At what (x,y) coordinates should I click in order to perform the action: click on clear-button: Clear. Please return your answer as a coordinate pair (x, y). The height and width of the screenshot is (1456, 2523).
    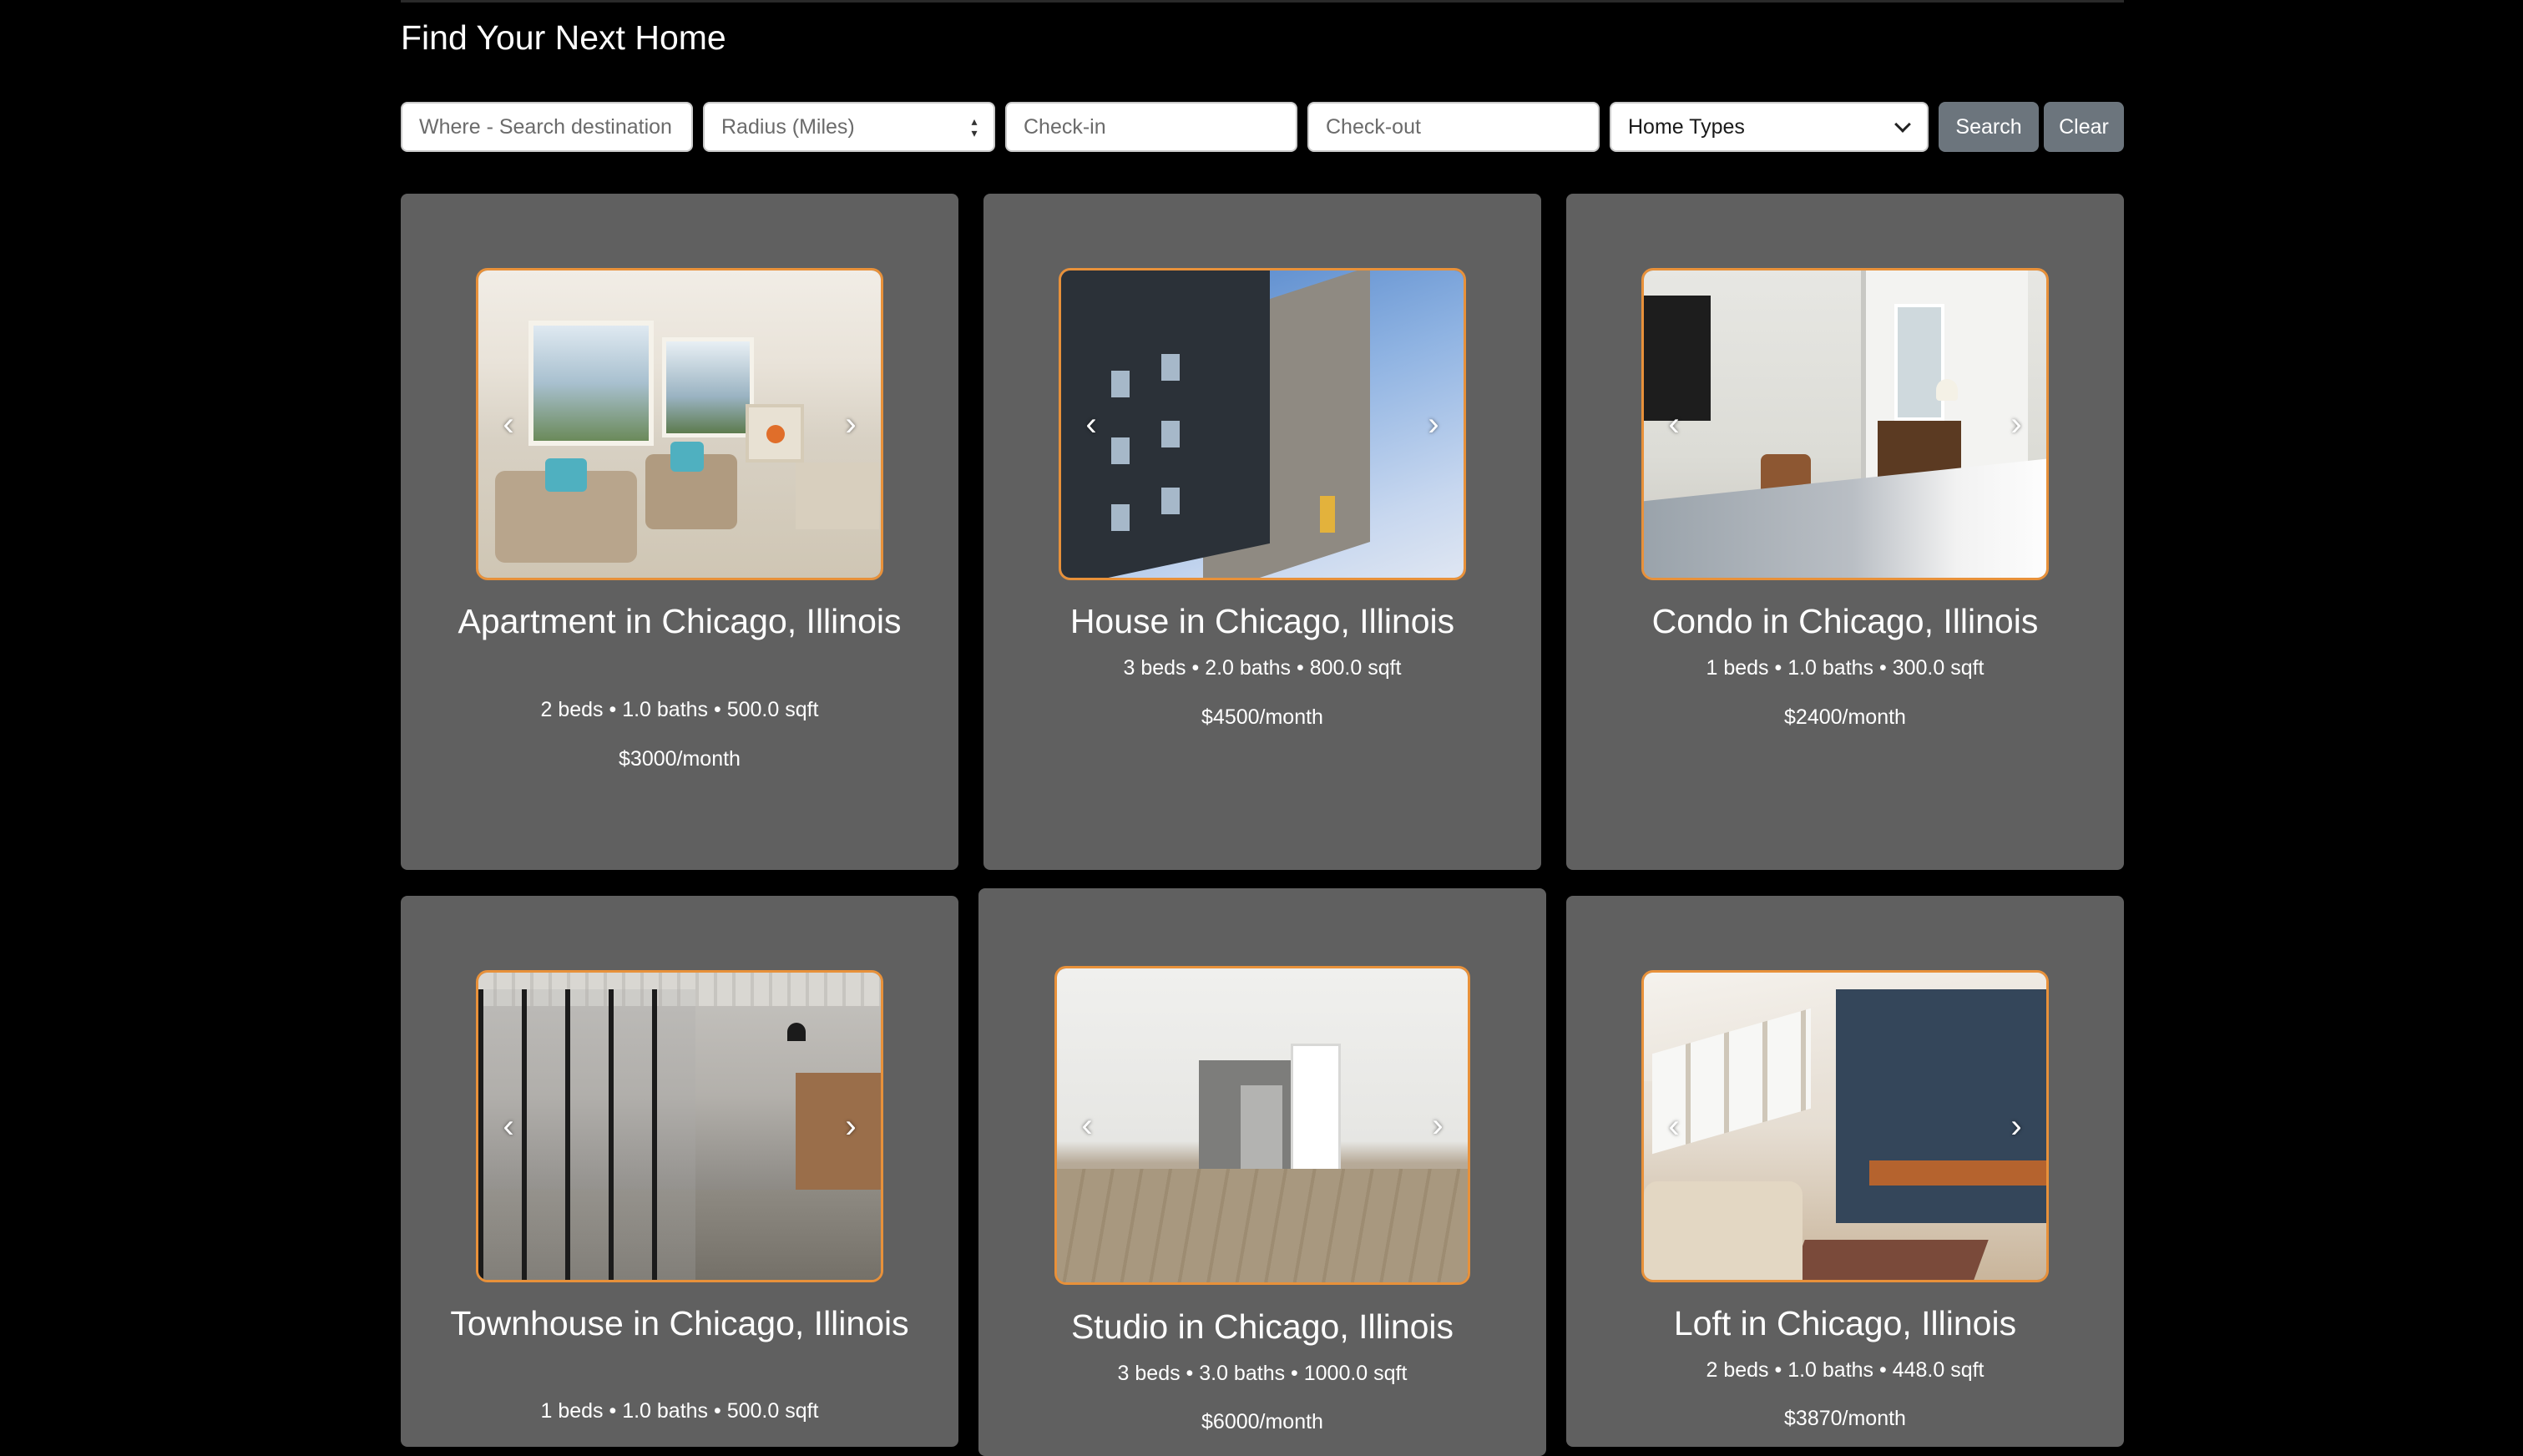
    Looking at the image, I should click on (2084, 127).